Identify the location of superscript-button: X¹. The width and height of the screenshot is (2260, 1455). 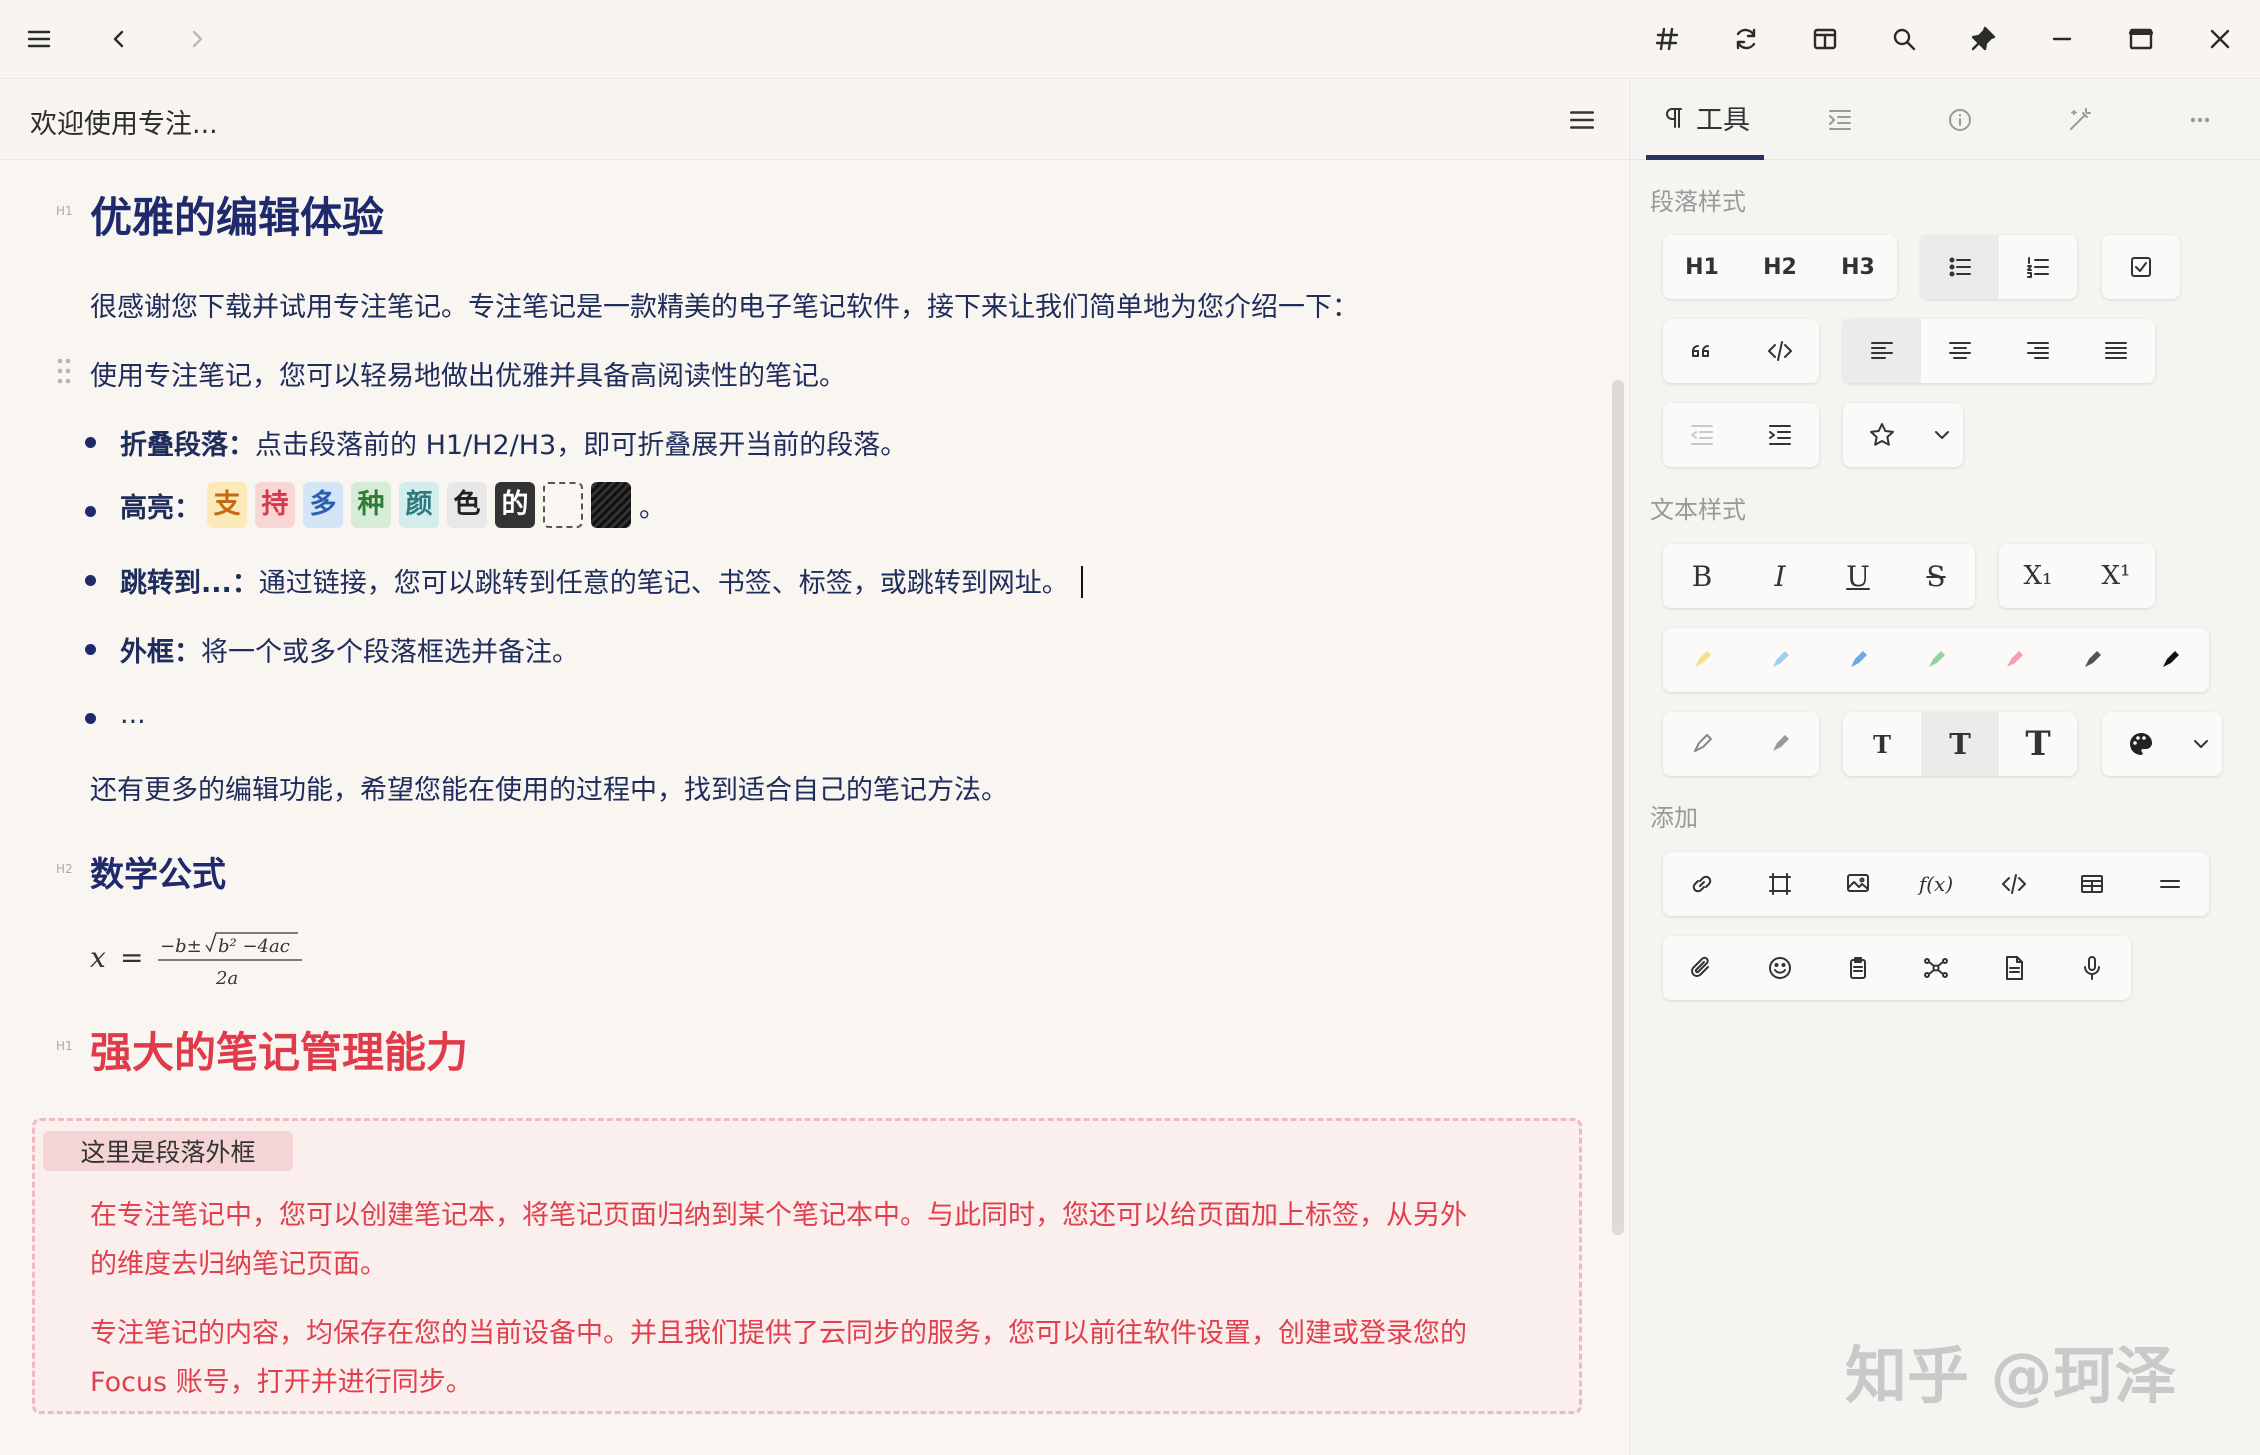
(2116, 576).